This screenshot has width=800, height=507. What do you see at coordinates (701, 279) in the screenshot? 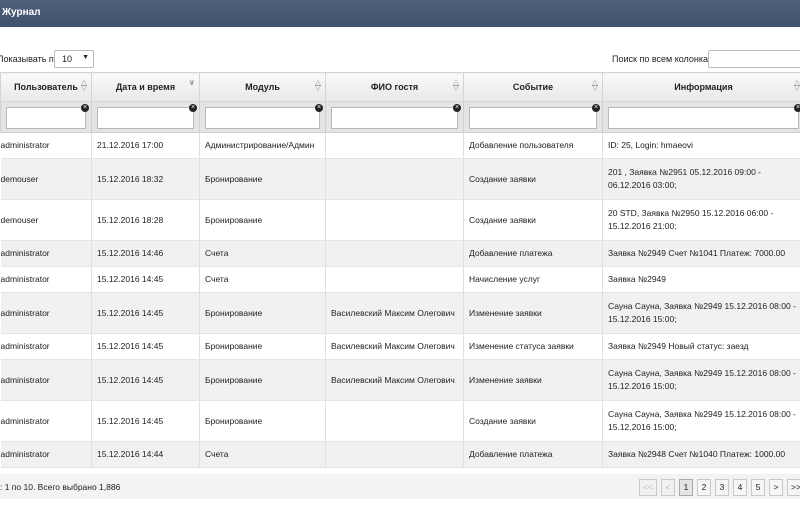
I see `cell-info: Заявка №2949` at bounding box center [701, 279].